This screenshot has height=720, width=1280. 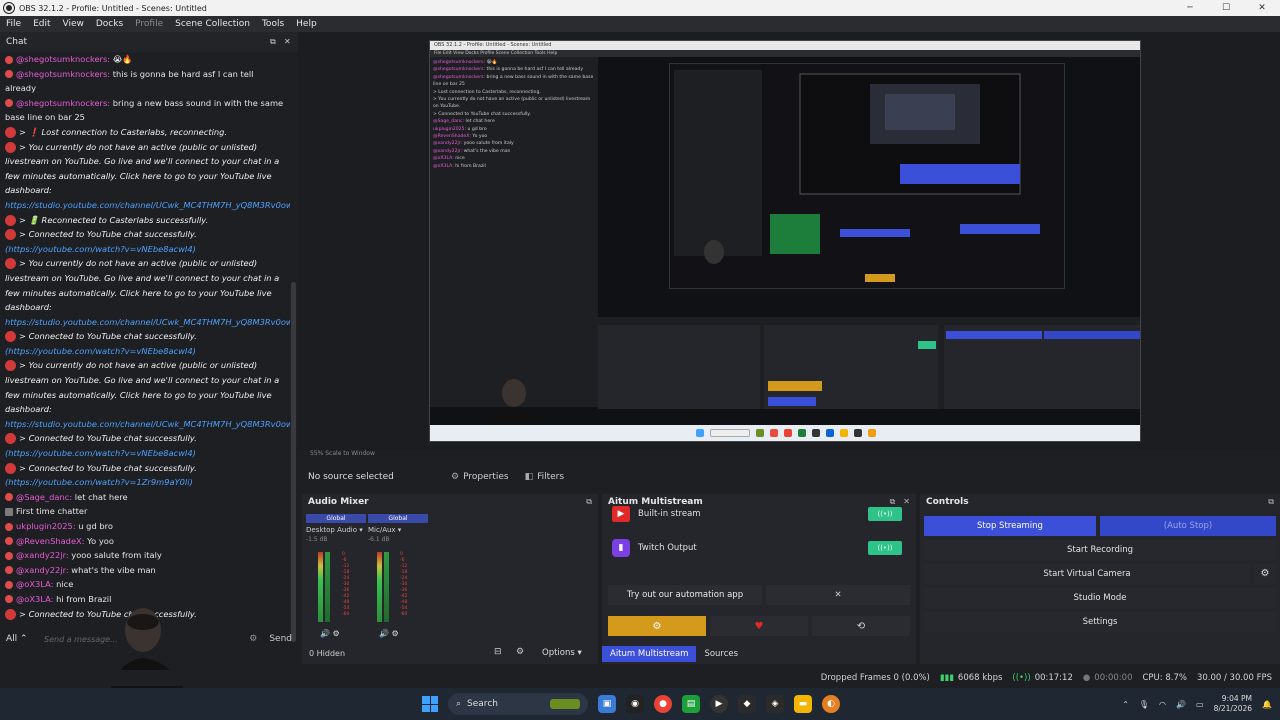 I want to click on obs-taskbar-icon: ◉, so click(x=635, y=704).